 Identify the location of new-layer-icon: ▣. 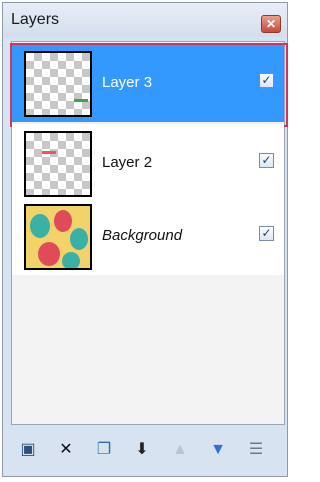
(28, 449).